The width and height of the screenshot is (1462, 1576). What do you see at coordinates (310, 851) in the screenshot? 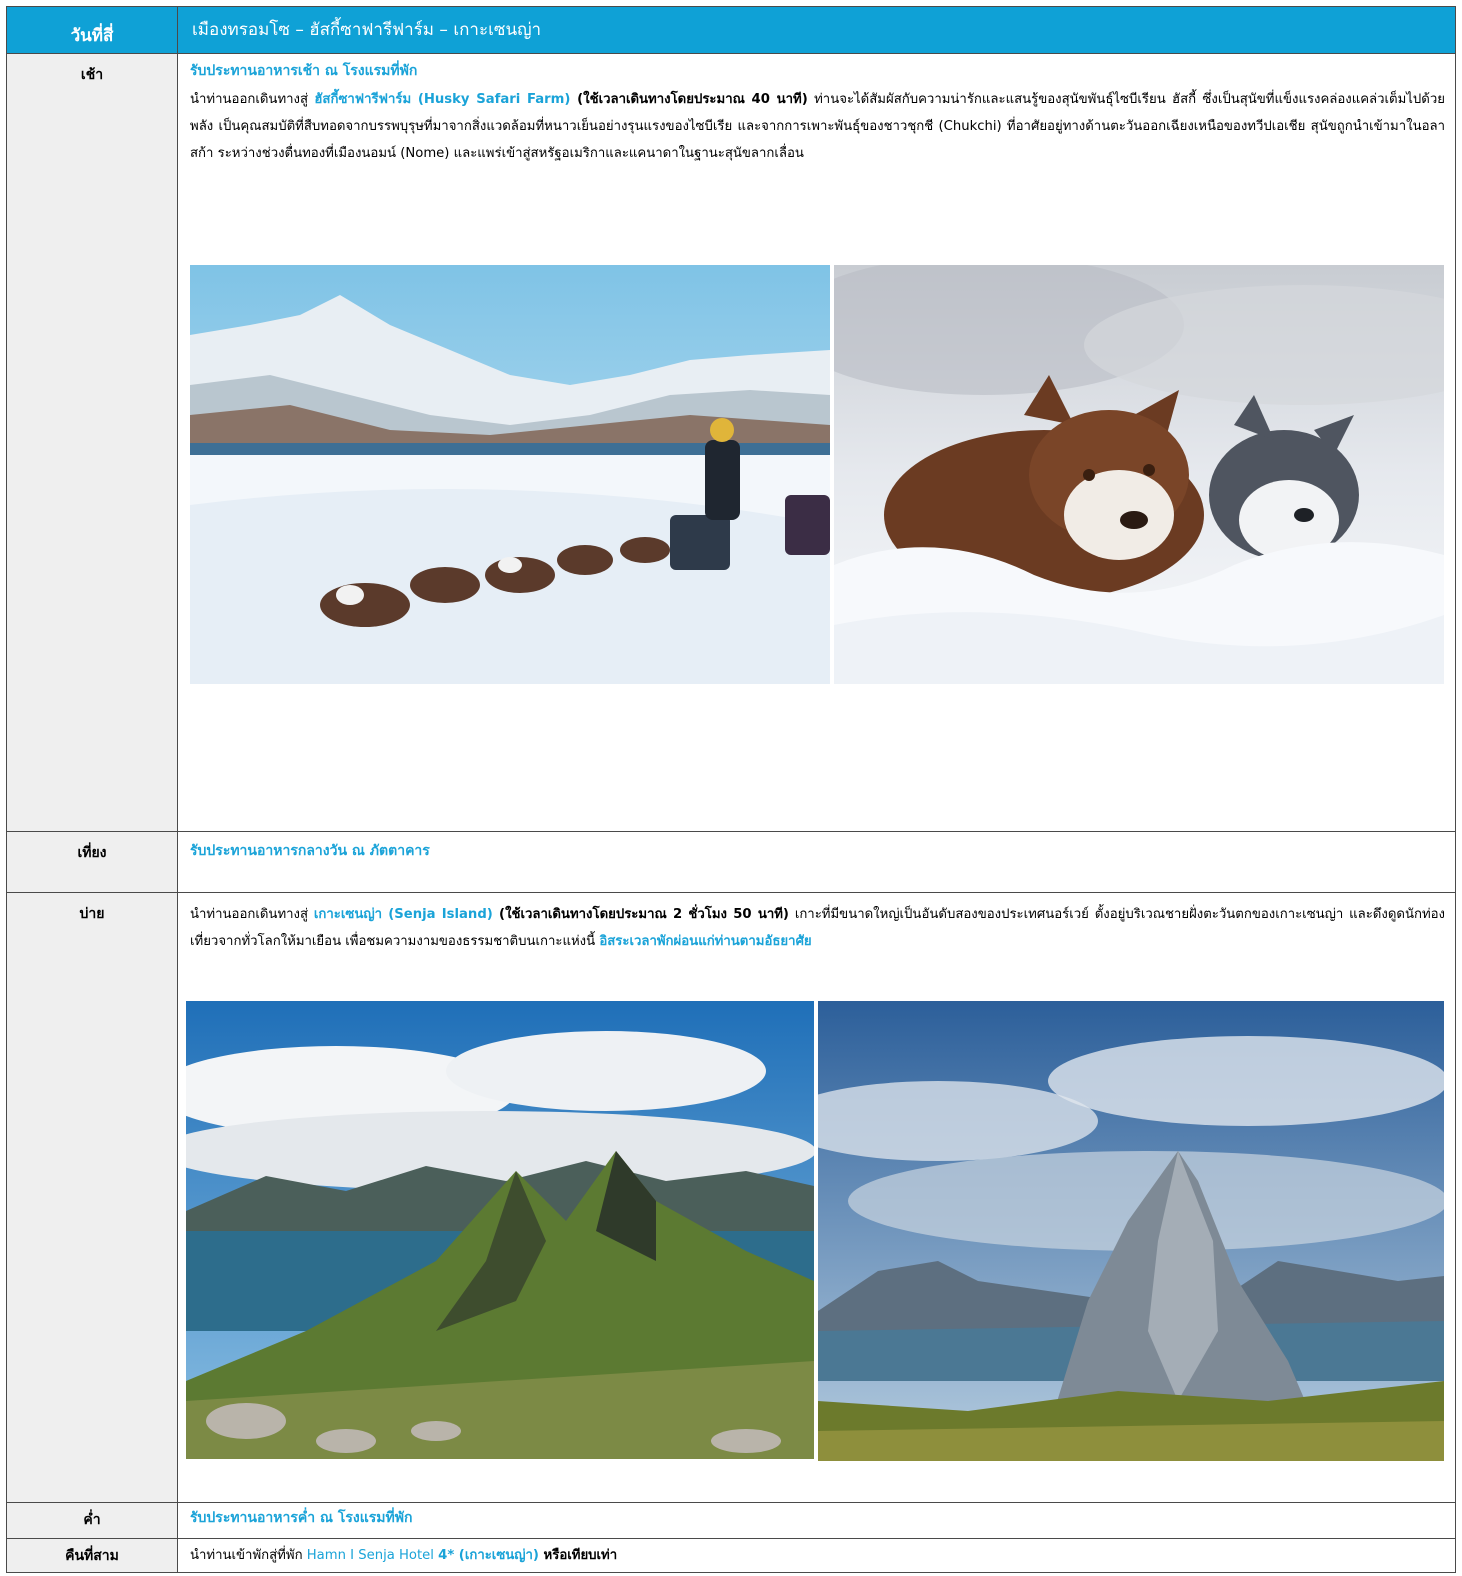
I see `lunch-text: รับประทานอาหารกลางวัน ณ ภัตตาคาร` at bounding box center [310, 851].